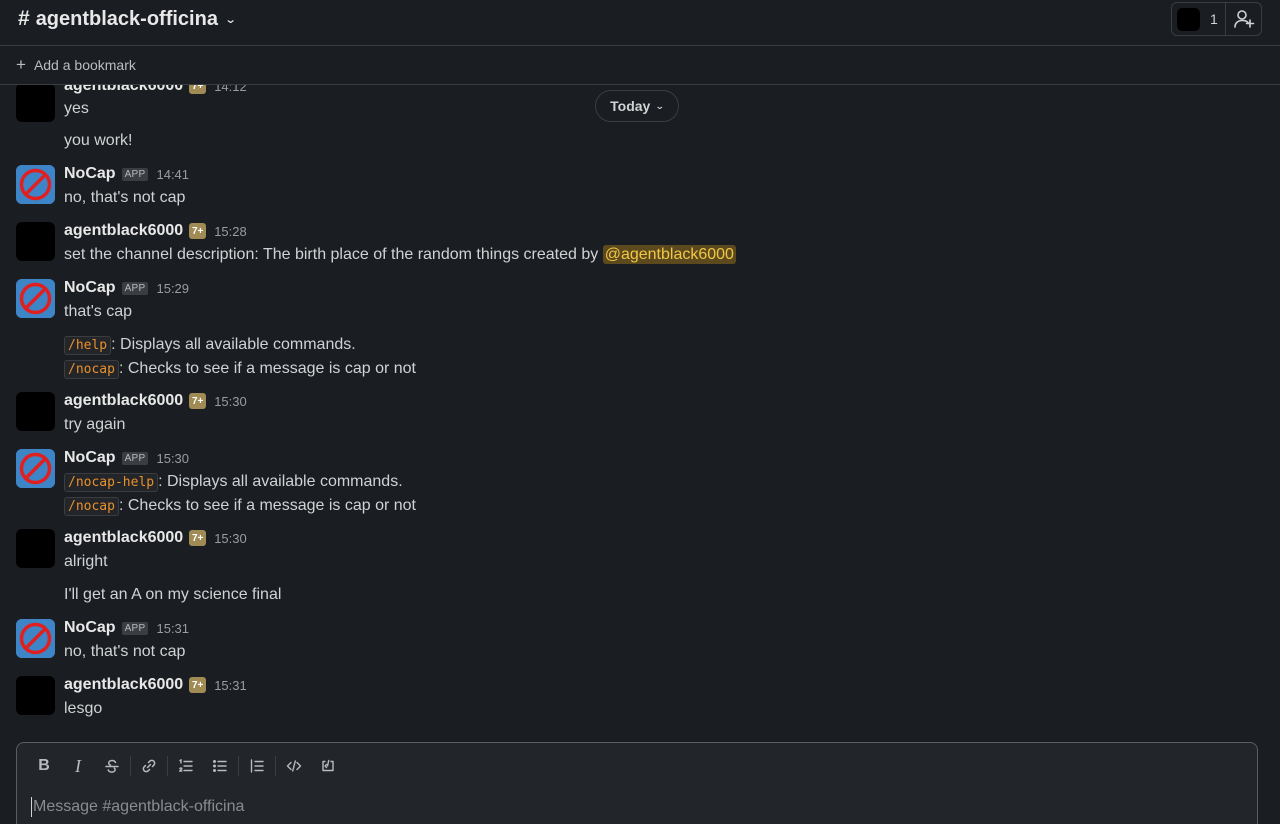  Describe the element at coordinates (24, 18) in the screenshot. I see `hash-icon: #` at that location.